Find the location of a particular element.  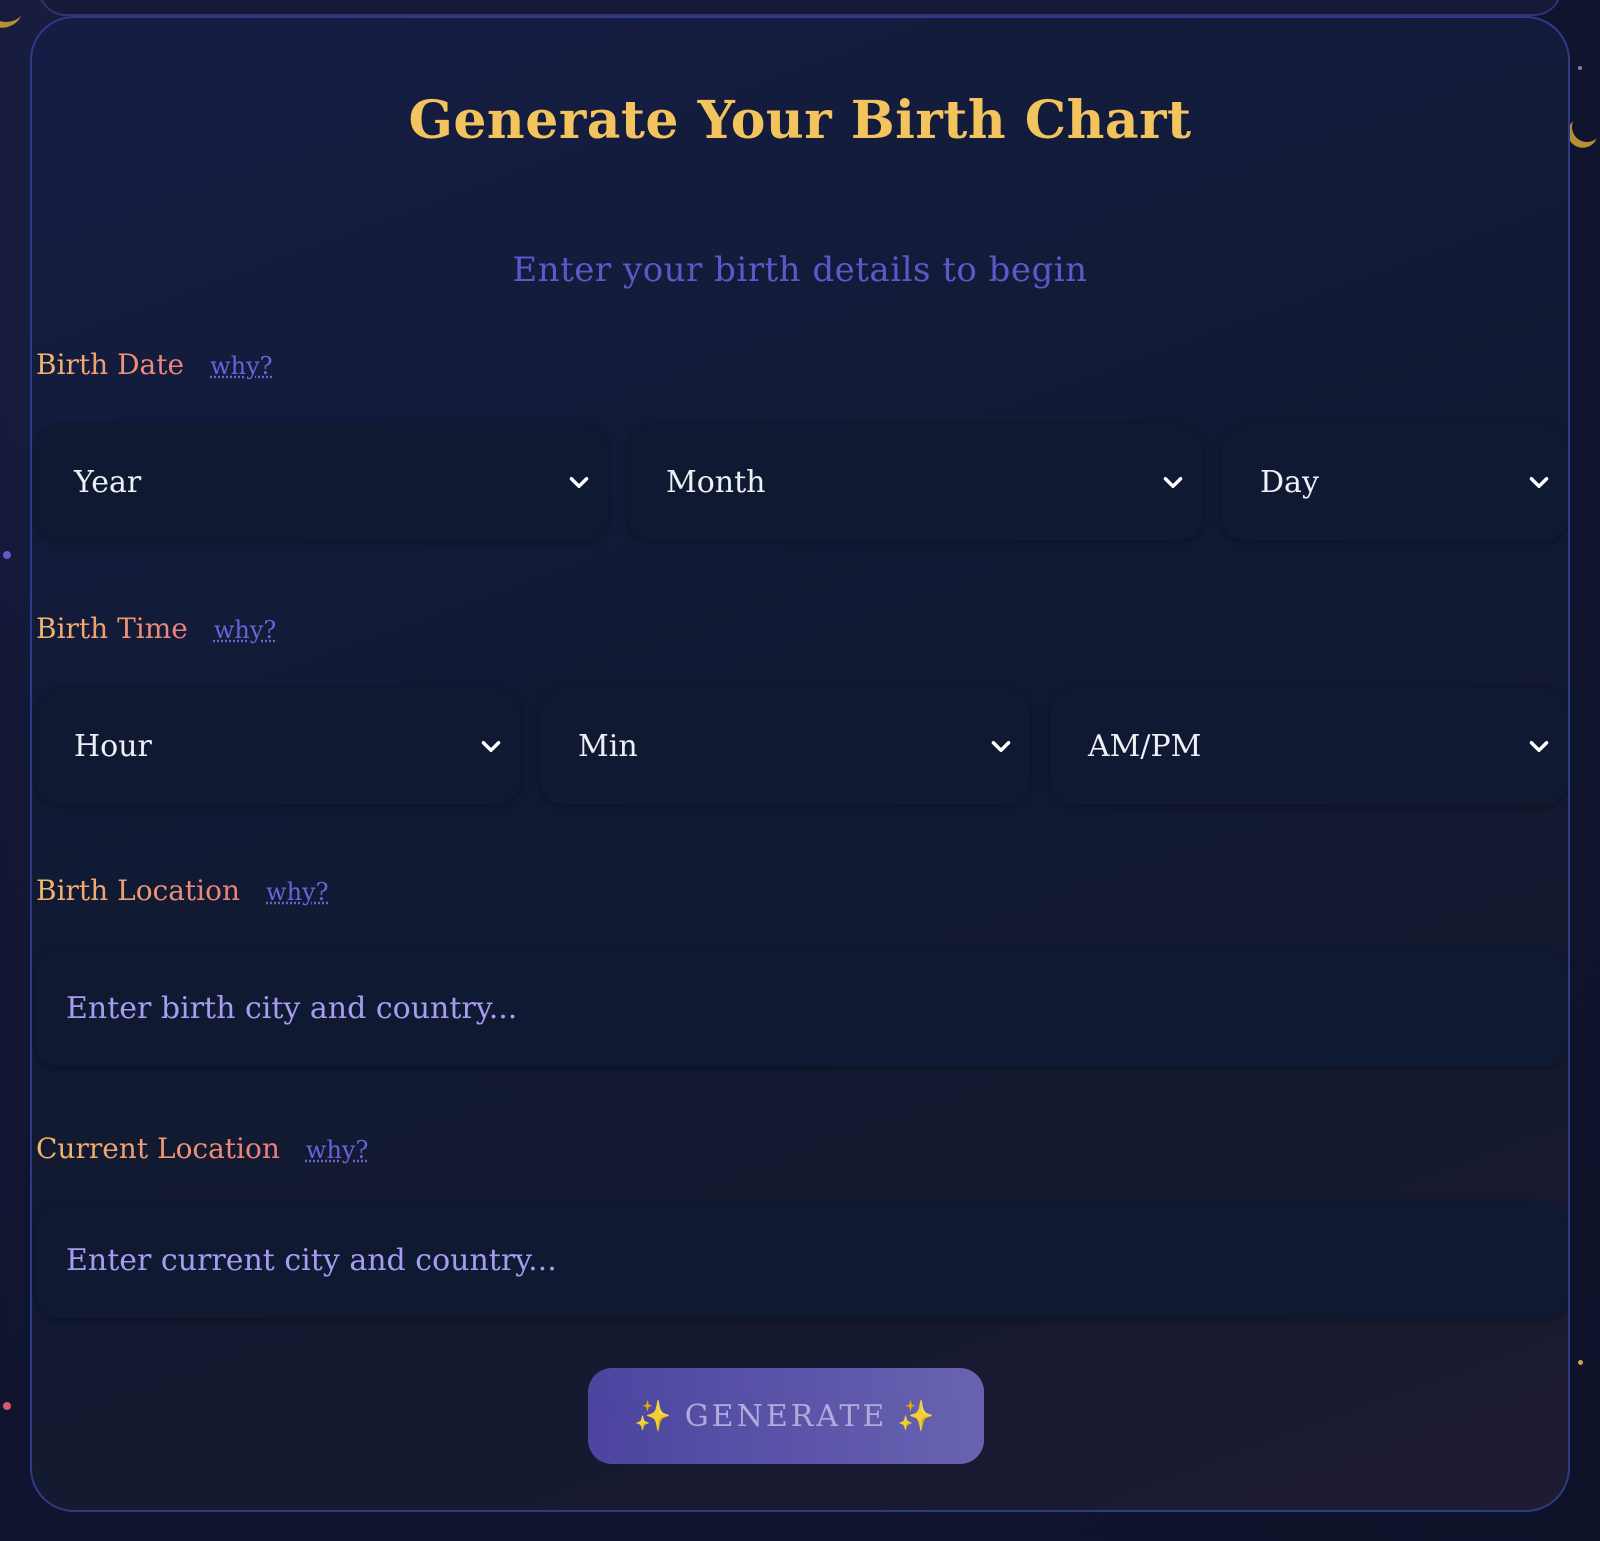

month-select: Month is located at coordinates (915, 482).